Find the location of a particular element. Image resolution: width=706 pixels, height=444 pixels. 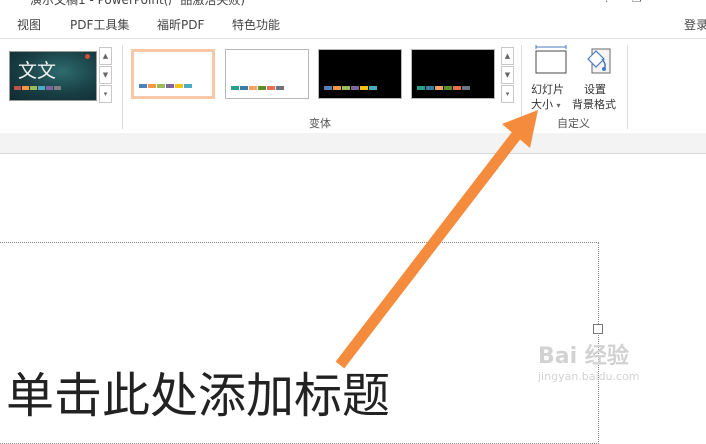

title-bar: 演示文稿1 - PowerPoint(产品激活失败) ? ❐ is located at coordinates (353, 5).